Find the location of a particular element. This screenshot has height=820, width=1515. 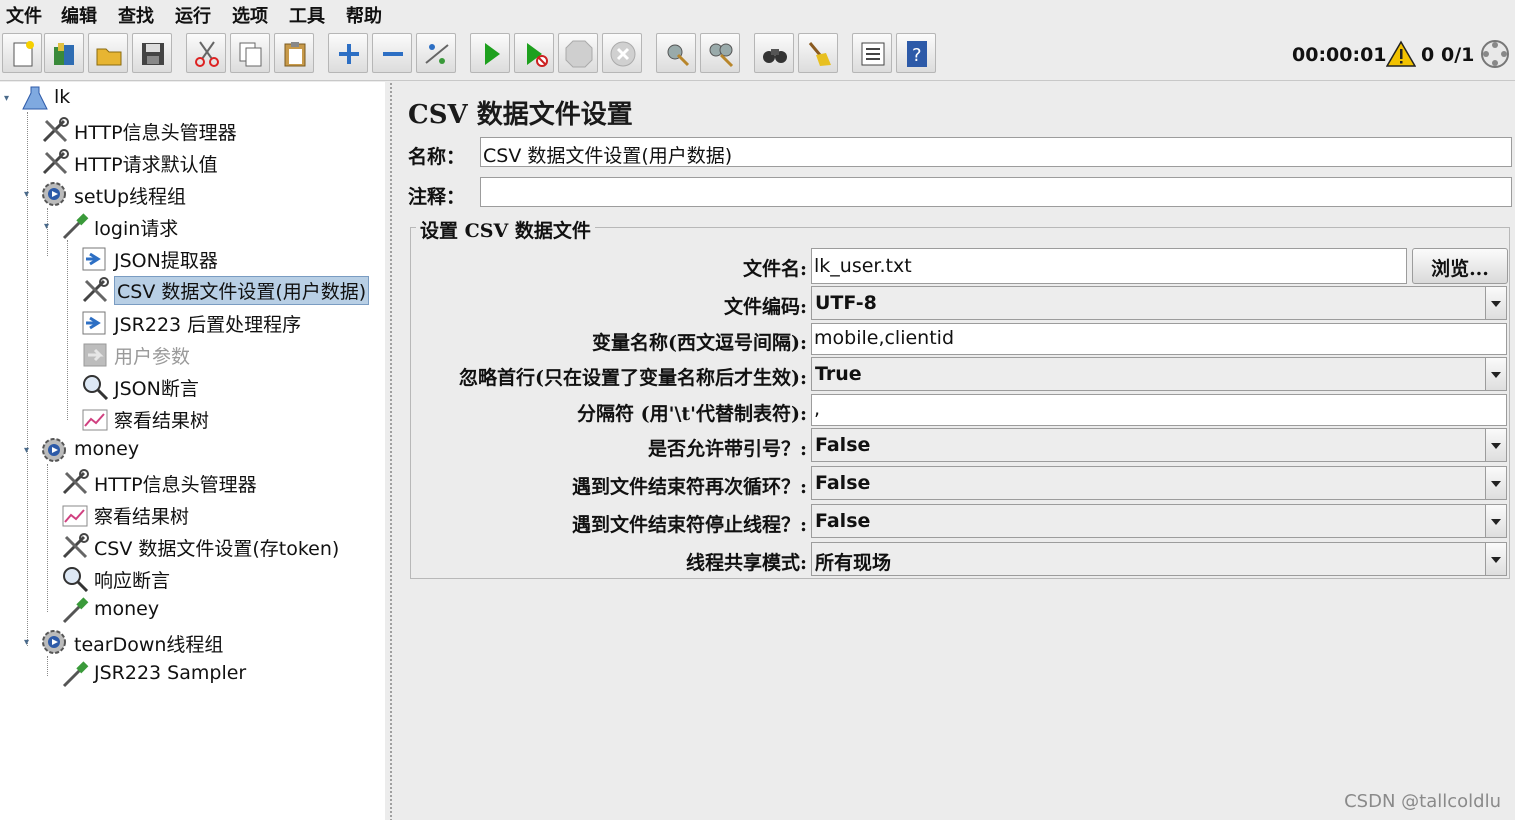

test-plan-icon is located at coordinates (35, 98).